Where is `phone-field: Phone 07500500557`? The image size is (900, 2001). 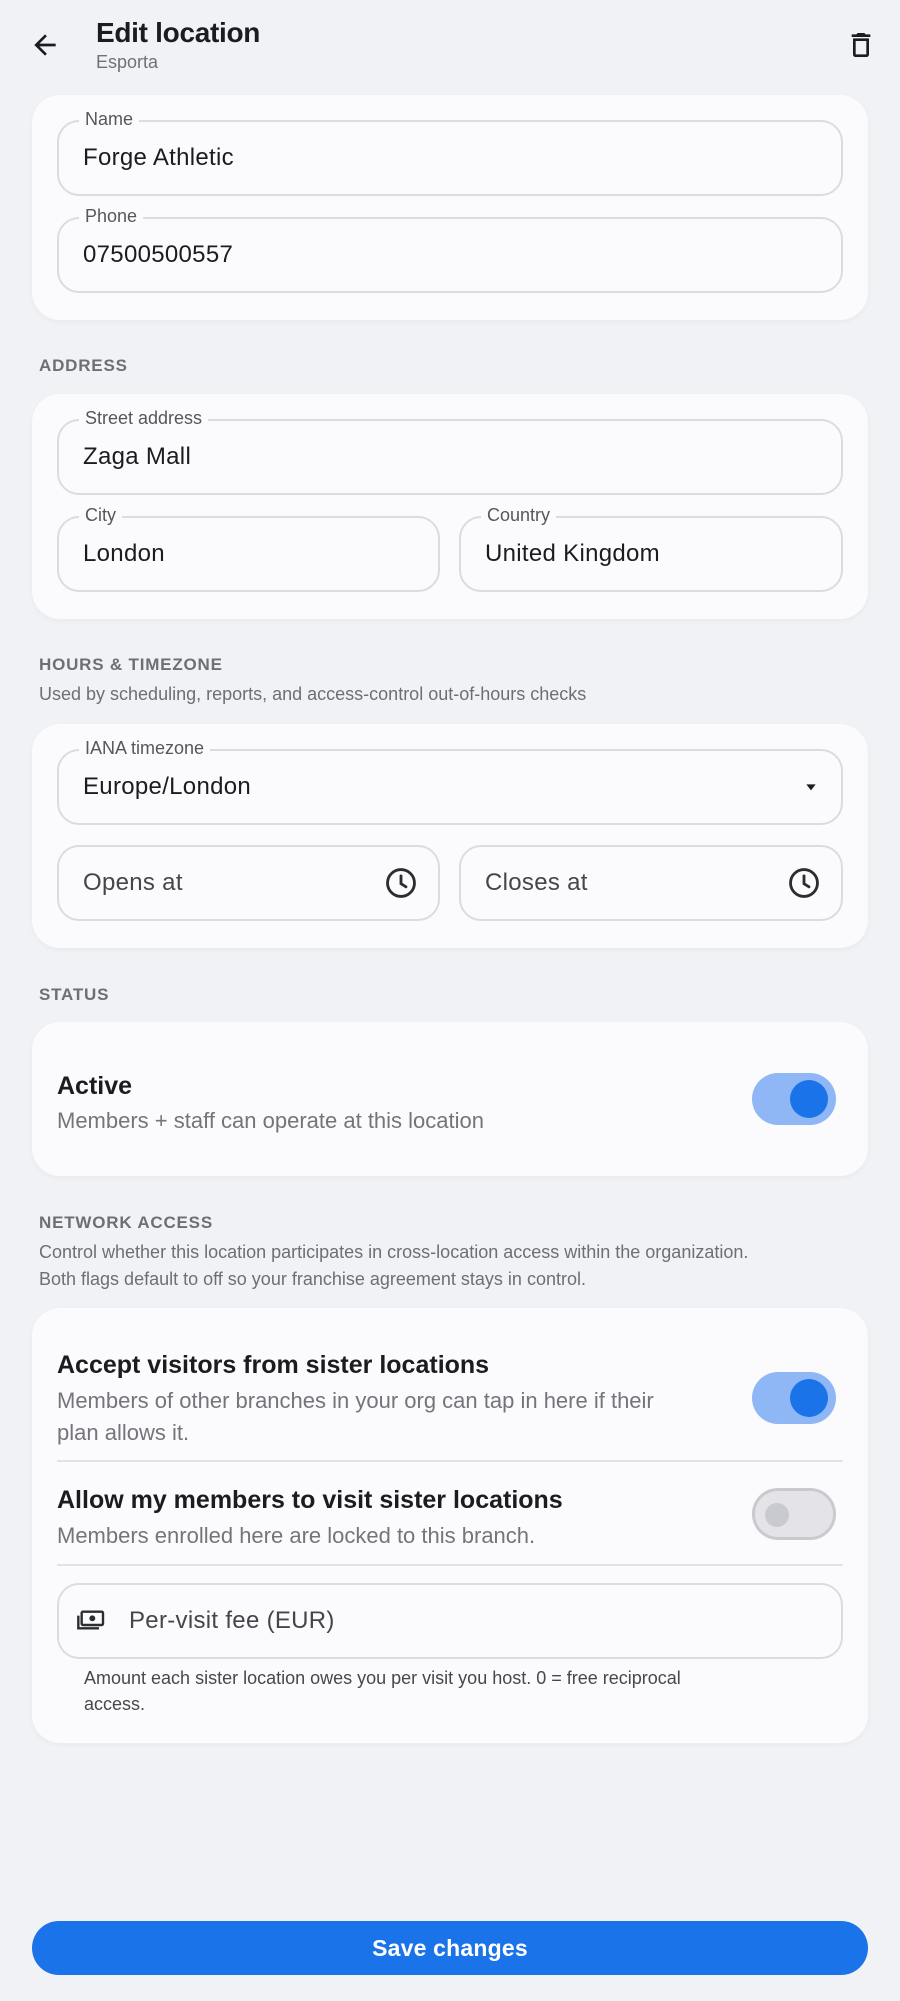
phone-field: Phone 07500500557 is located at coordinates (450, 249).